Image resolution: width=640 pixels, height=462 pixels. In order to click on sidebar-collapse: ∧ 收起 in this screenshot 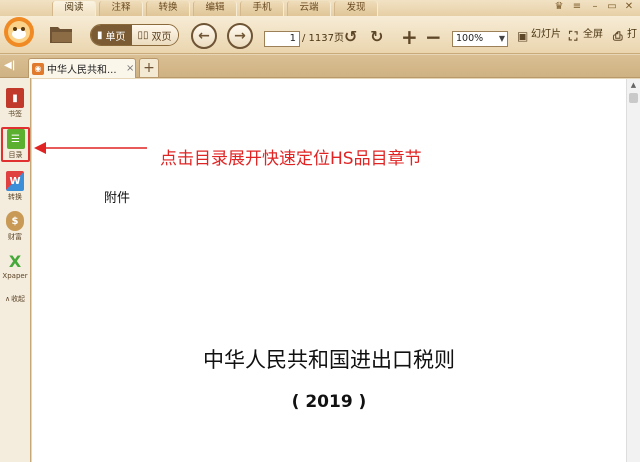, I will do `click(15, 299)`.